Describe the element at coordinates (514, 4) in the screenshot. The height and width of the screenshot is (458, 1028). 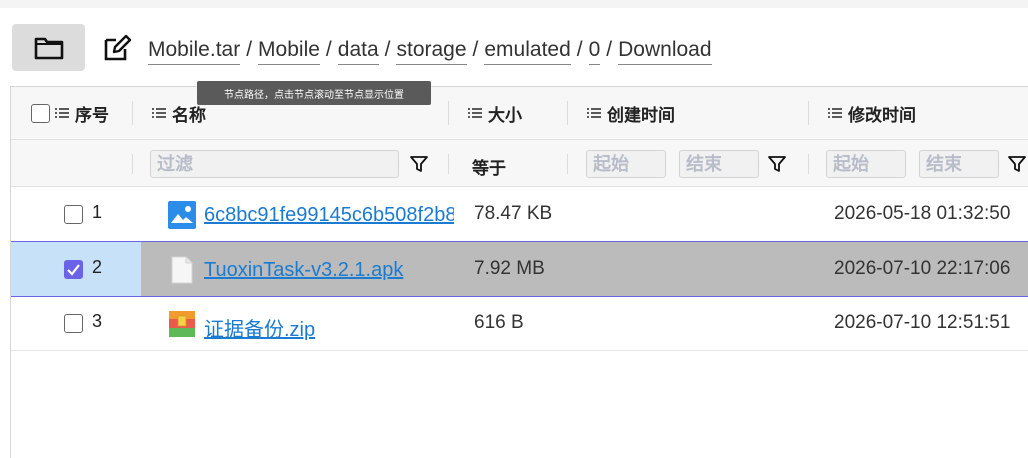
I see `top-strip` at that location.